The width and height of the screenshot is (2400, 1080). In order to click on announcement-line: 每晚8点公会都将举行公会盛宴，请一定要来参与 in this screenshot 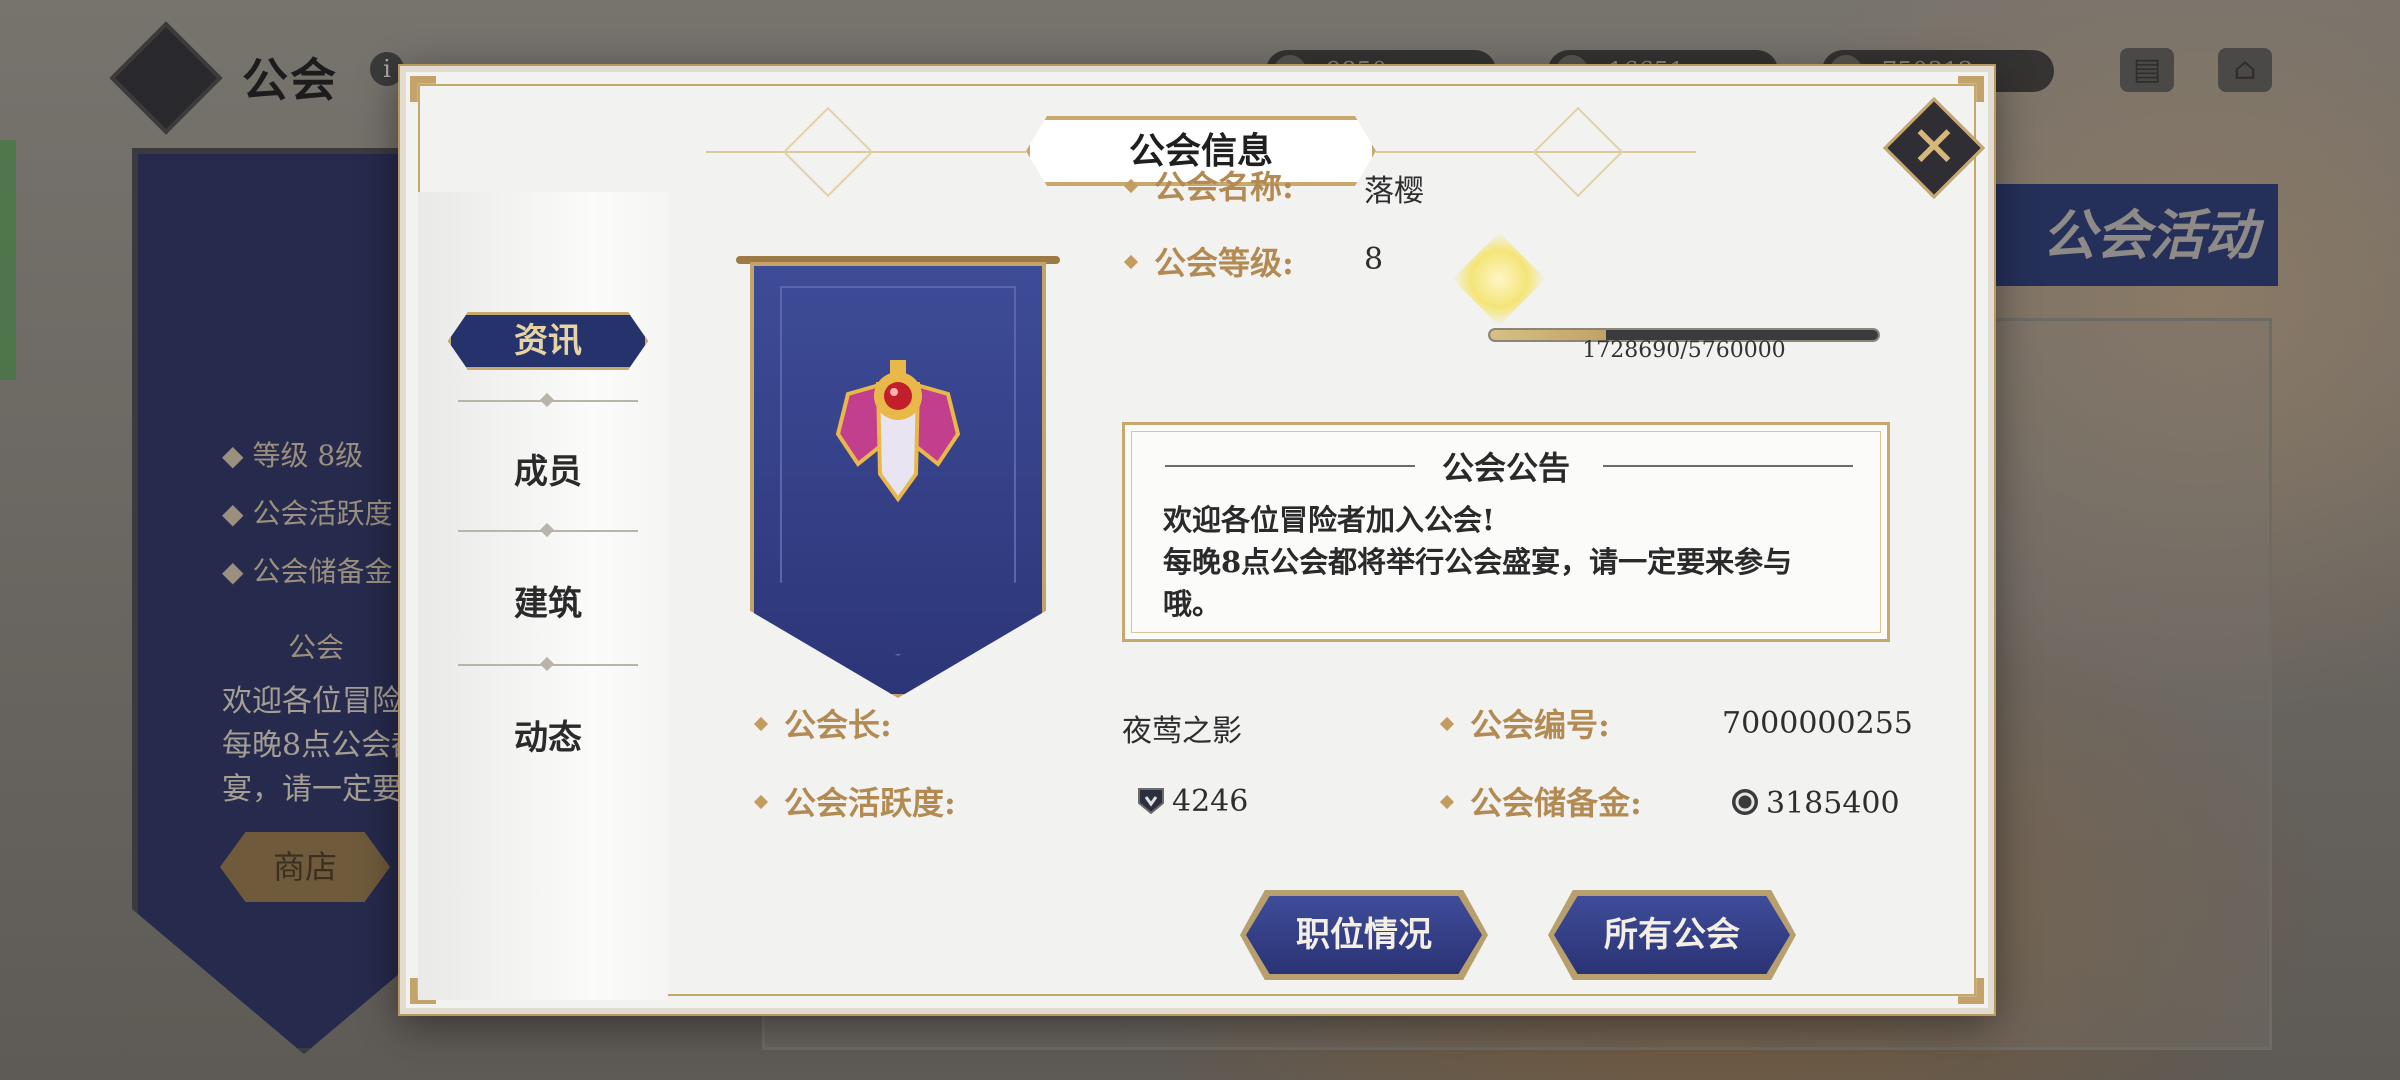, I will do `click(1478, 562)`.